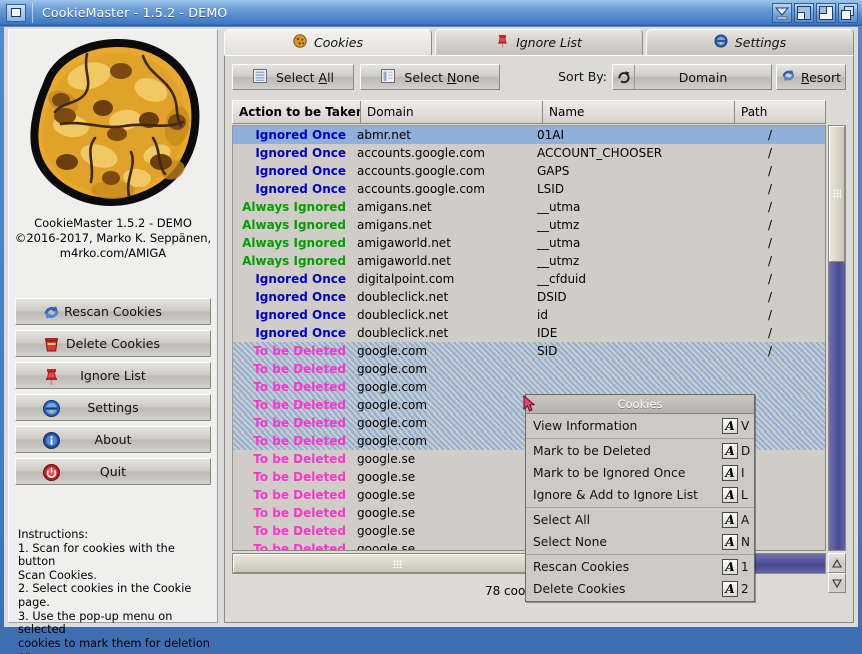 The image size is (862, 654). I want to click on delete-cookies-button: Delete Cookies, so click(113, 343).